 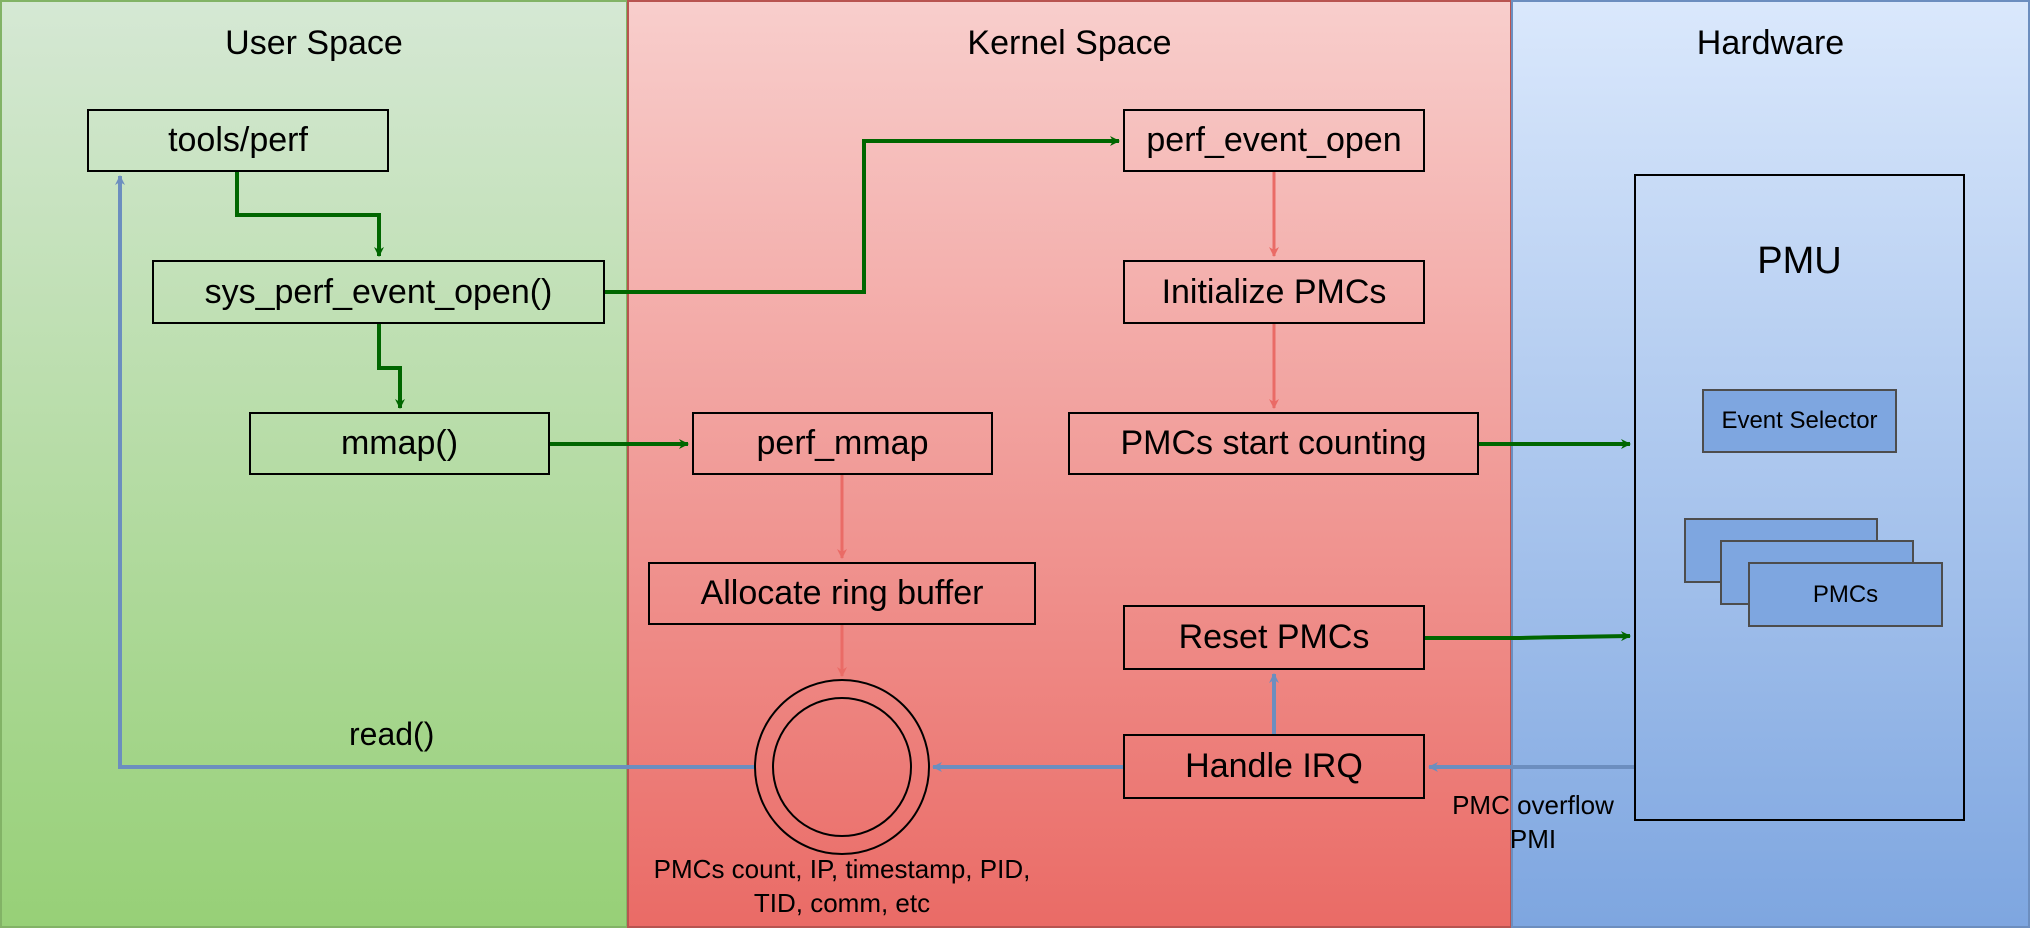 I want to click on node-mmap: mmap(), so click(x=399, y=443).